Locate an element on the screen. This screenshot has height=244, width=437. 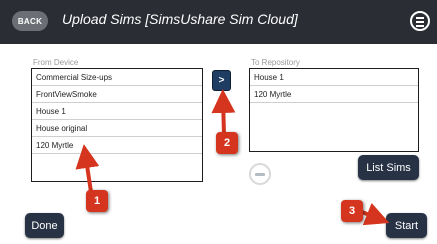
callout-badge-2: 2 is located at coordinates (227, 143).